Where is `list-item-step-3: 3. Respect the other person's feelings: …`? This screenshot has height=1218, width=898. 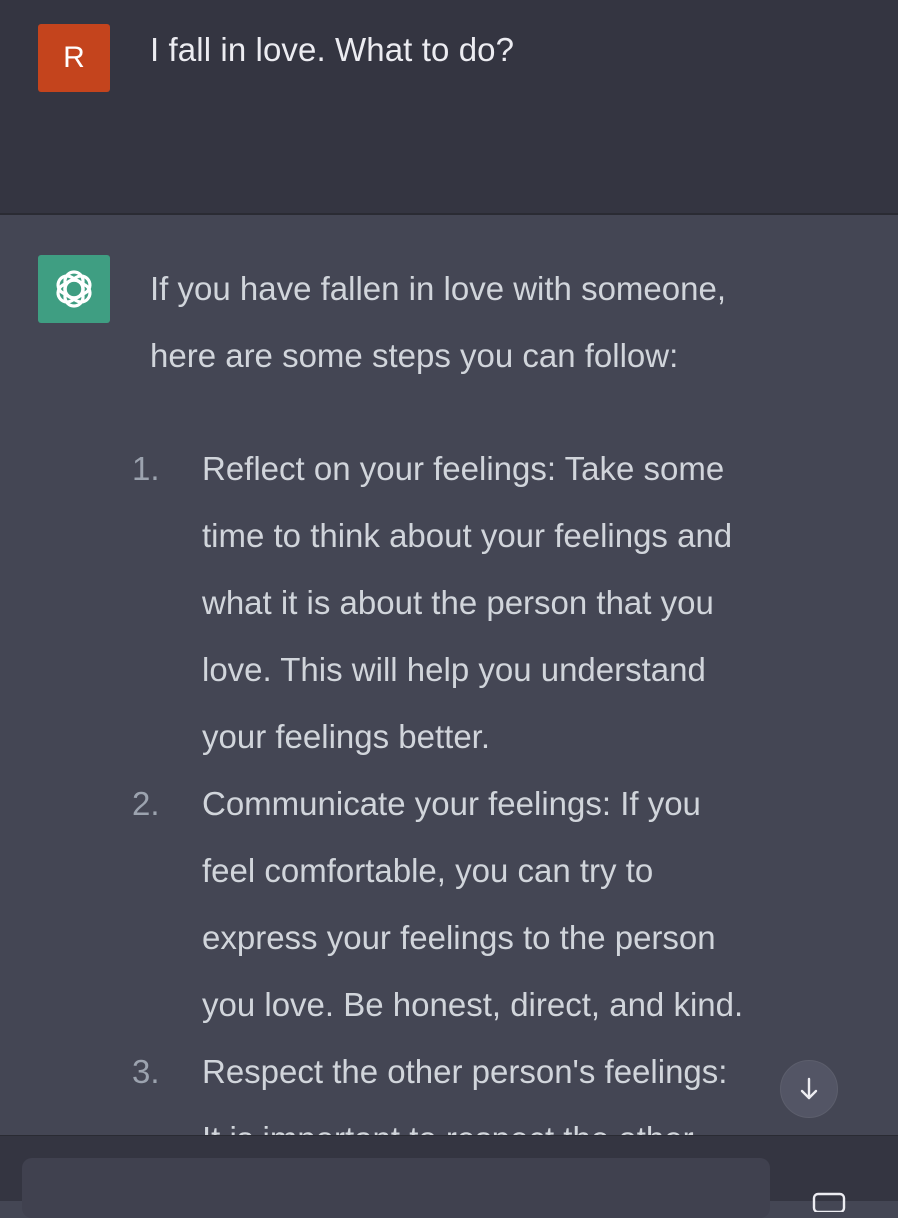 list-item-step-3: 3. Respect the other person's feelings: … is located at coordinates (502, 1086).